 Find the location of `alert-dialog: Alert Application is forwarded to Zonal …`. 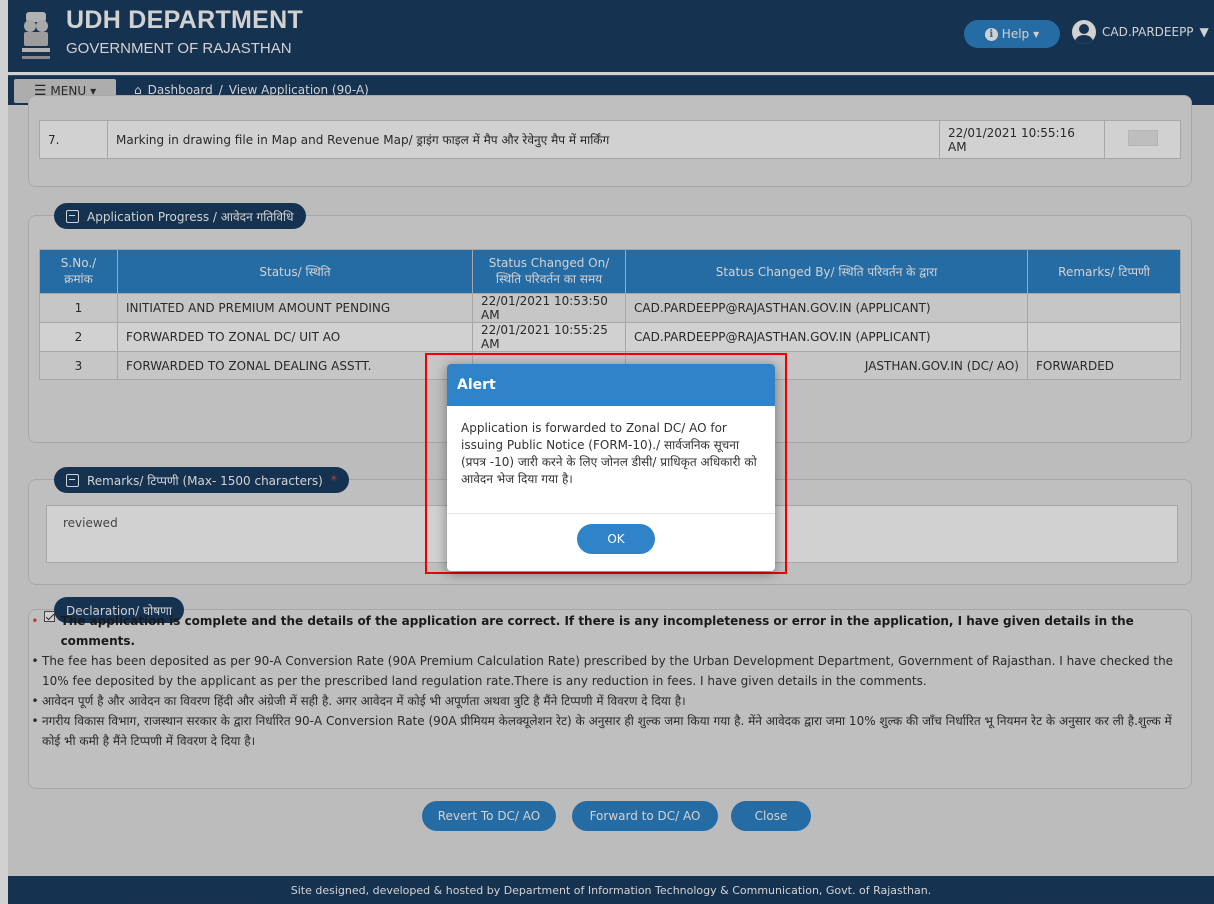

alert-dialog: Alert Application is forwarded to Zonal … is located at coordinates (611, 467).